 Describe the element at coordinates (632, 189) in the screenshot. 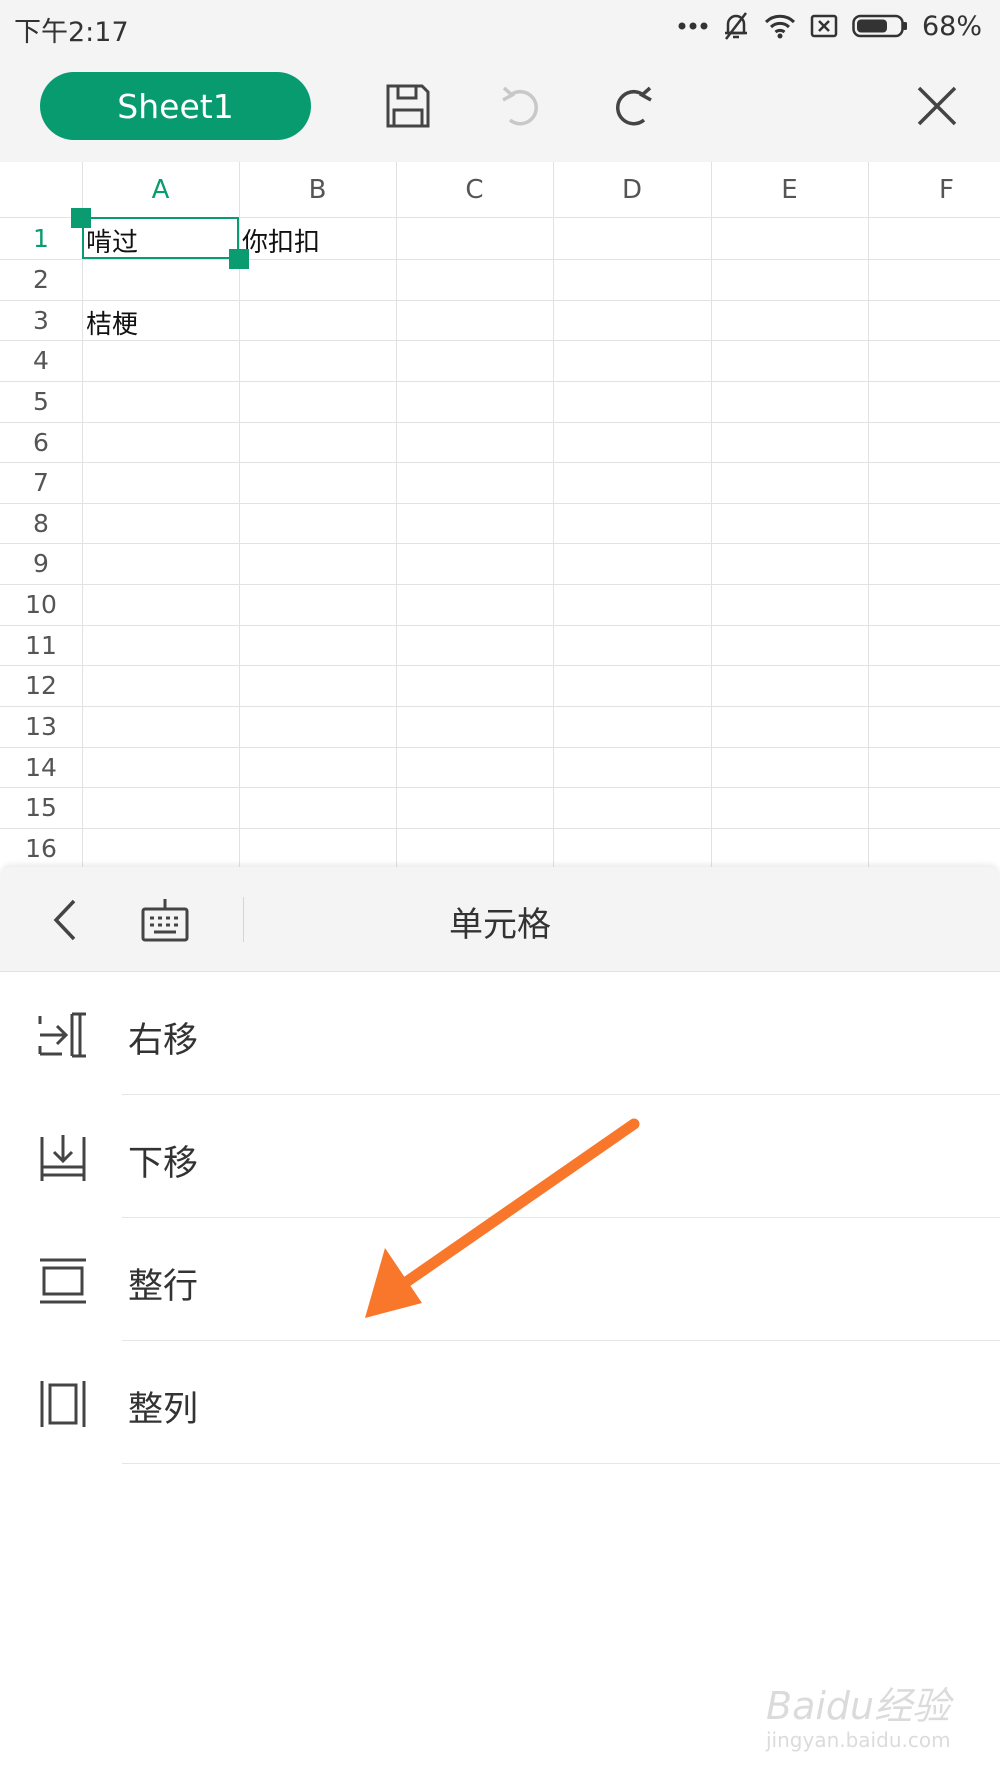

I see `column-header-d: D` at that location.